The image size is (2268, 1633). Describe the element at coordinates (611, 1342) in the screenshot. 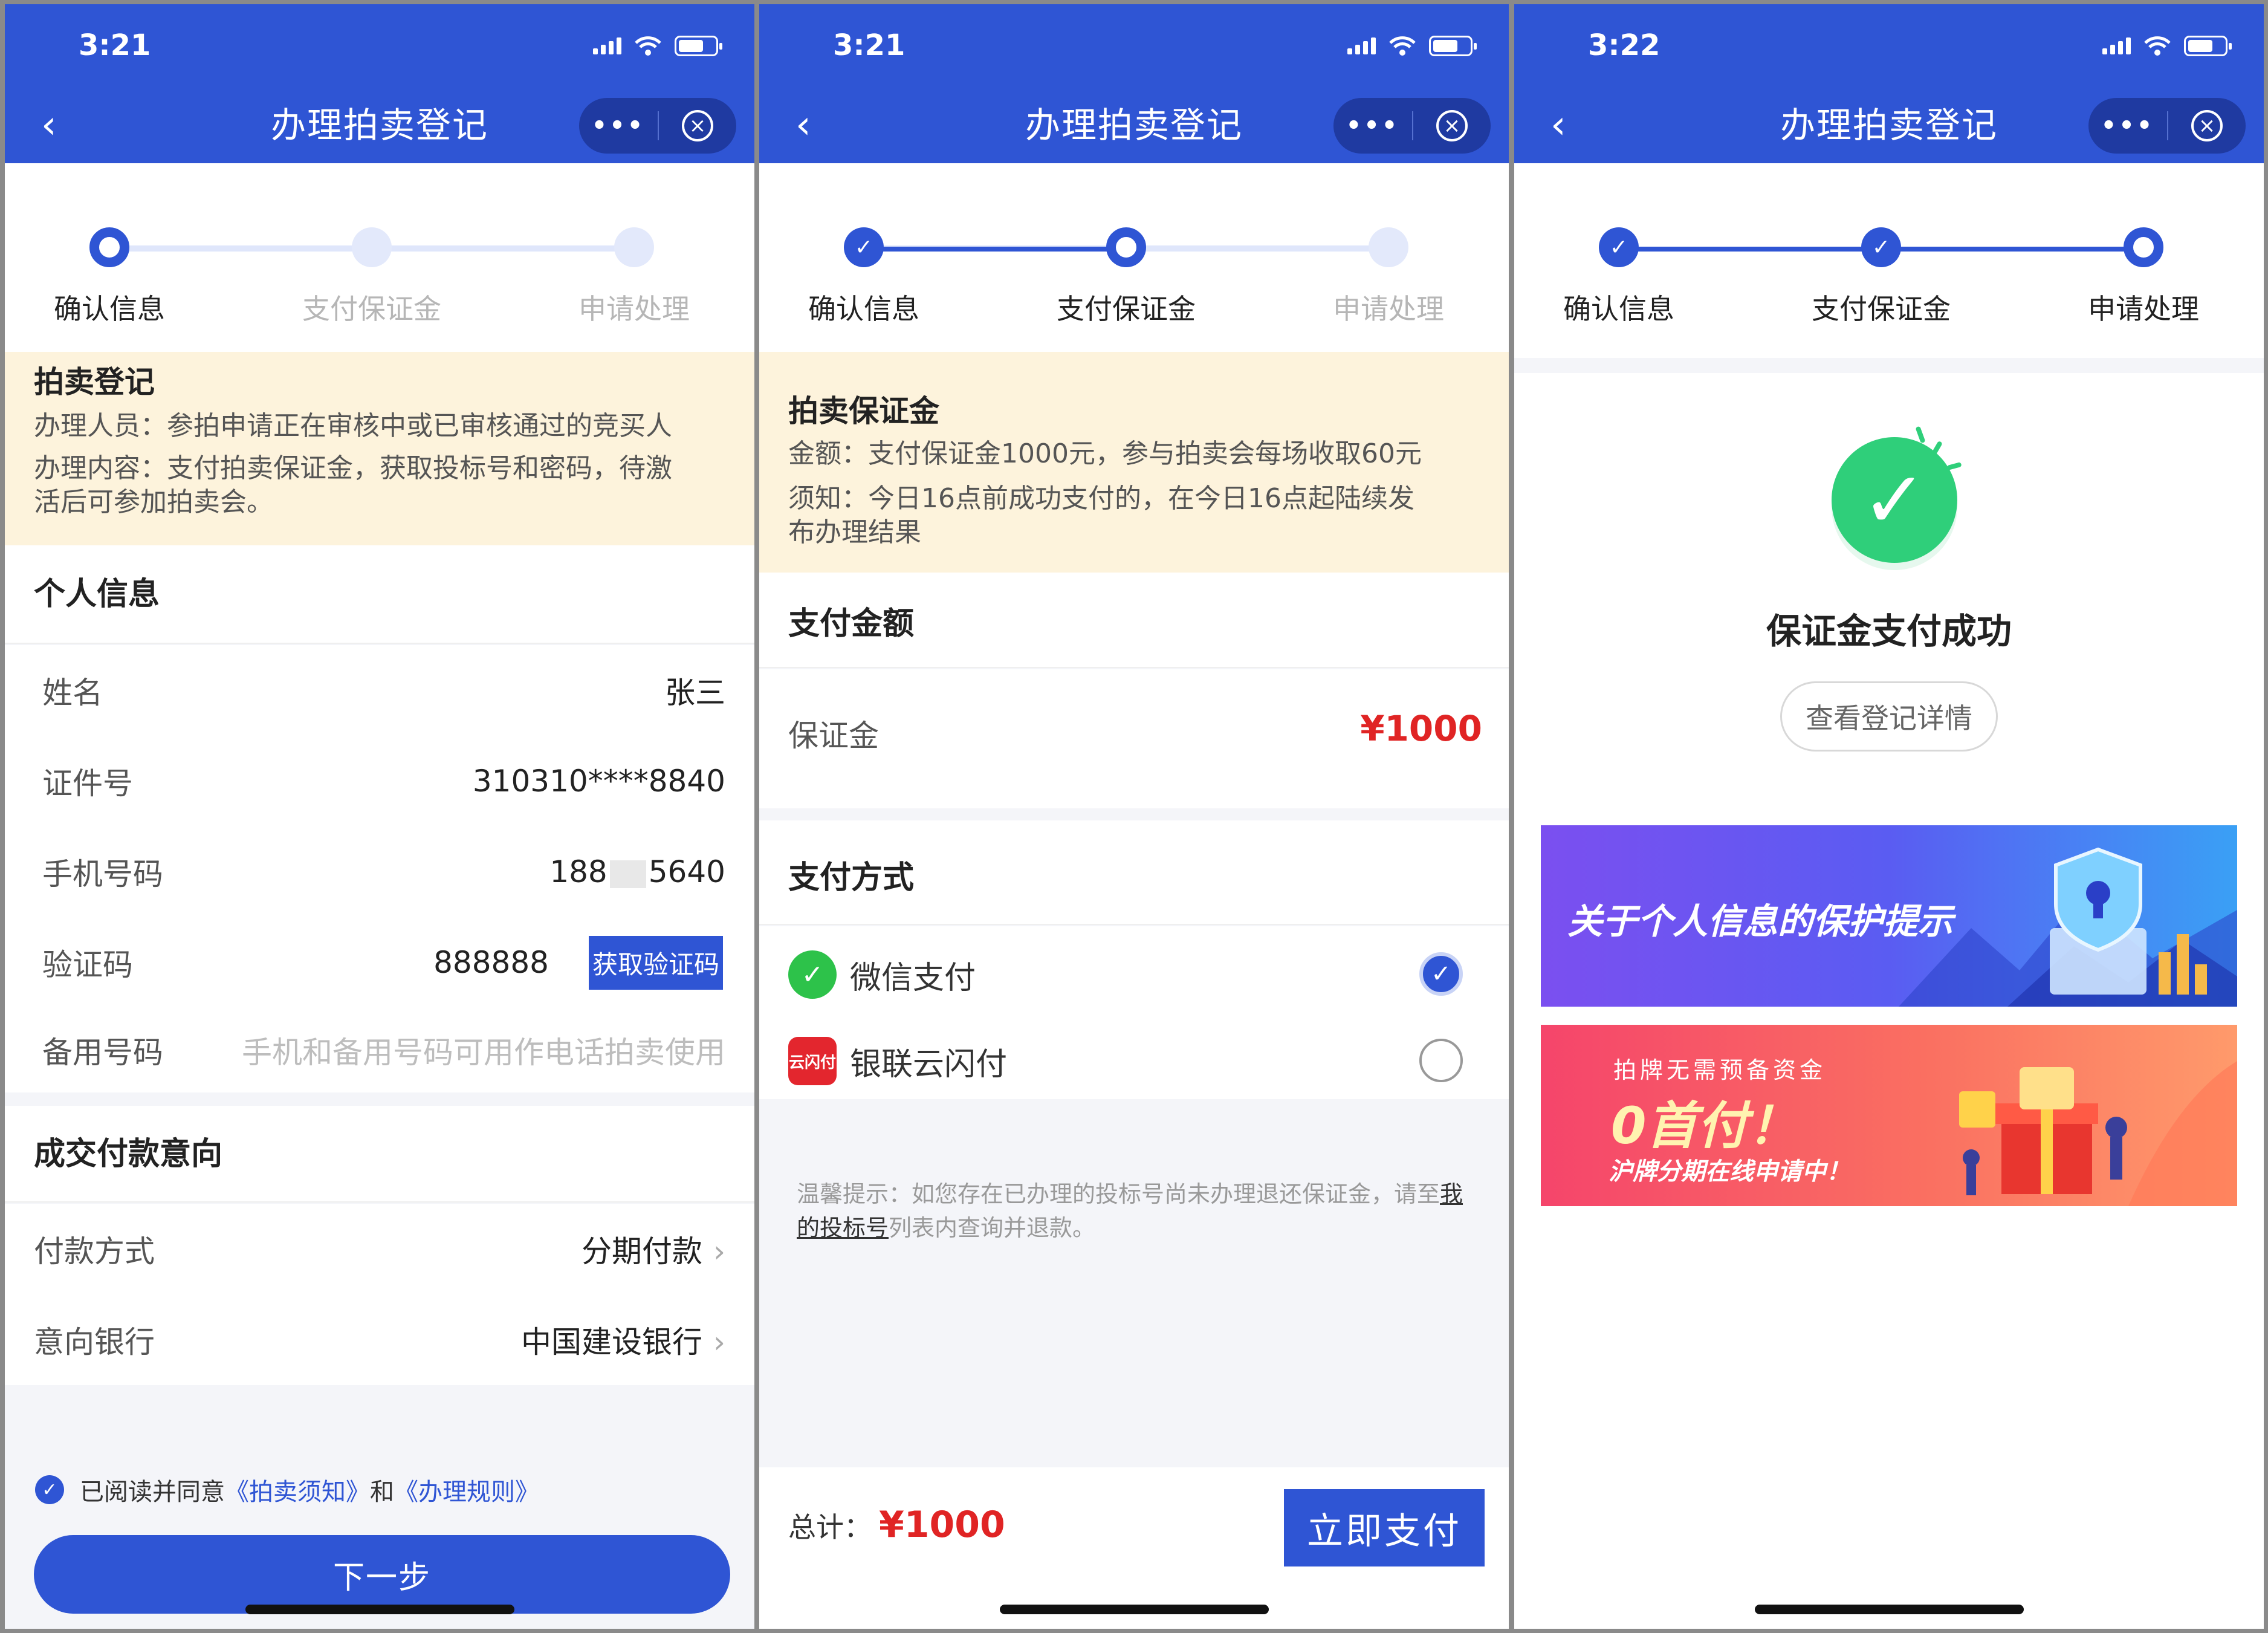

I see `bank-text: 中国建设银行` at that location.